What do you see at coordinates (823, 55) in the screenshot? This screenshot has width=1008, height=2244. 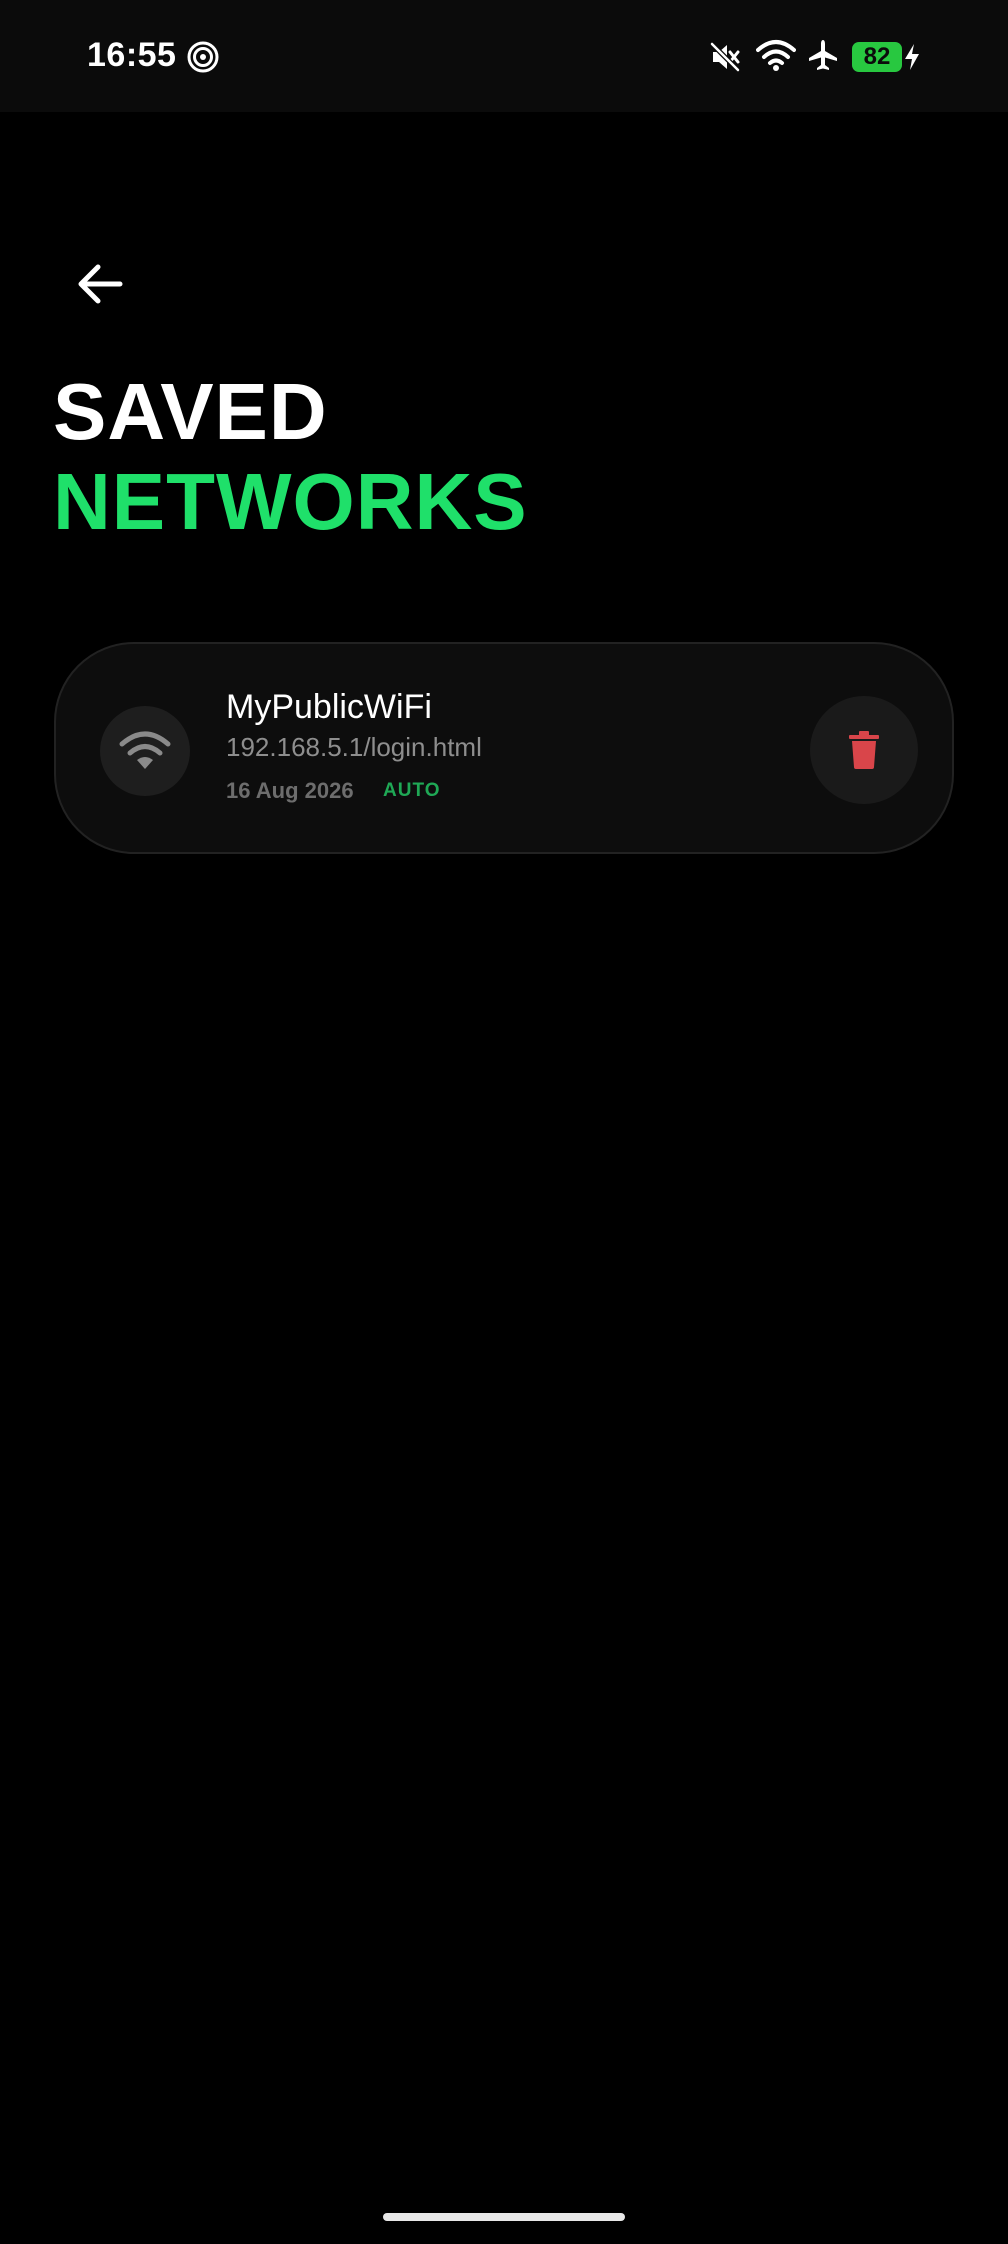 I see `airplane-icon` at bounding box center [823, 55].